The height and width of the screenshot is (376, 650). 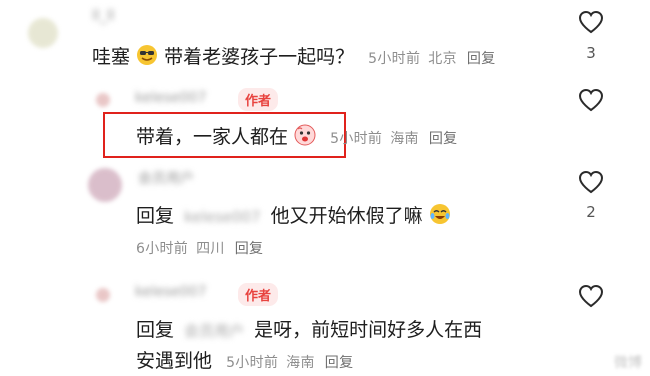 I want to click on like-count: 3, so click(x=591, y=53).